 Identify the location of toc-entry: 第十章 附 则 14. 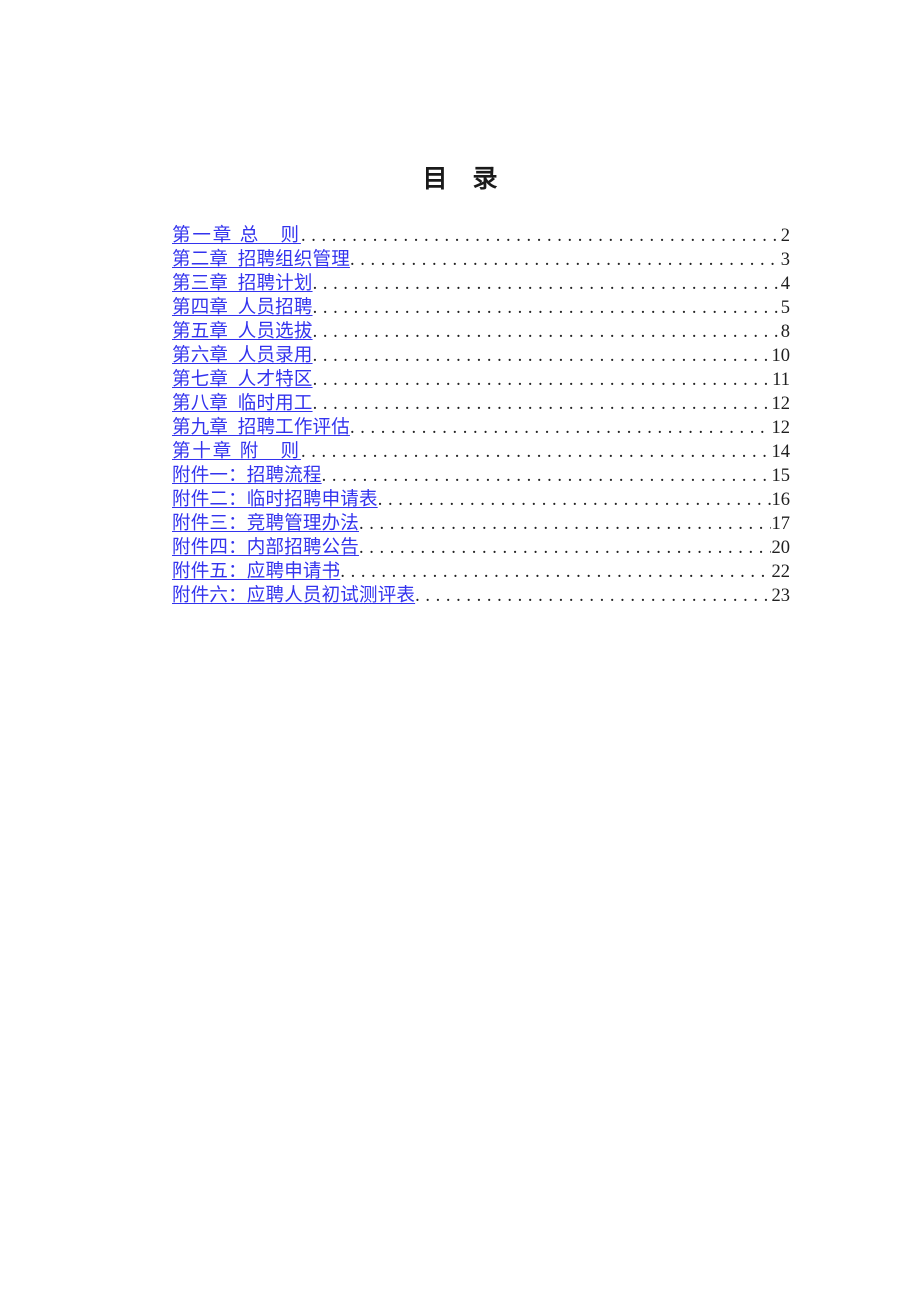
(481, 452).